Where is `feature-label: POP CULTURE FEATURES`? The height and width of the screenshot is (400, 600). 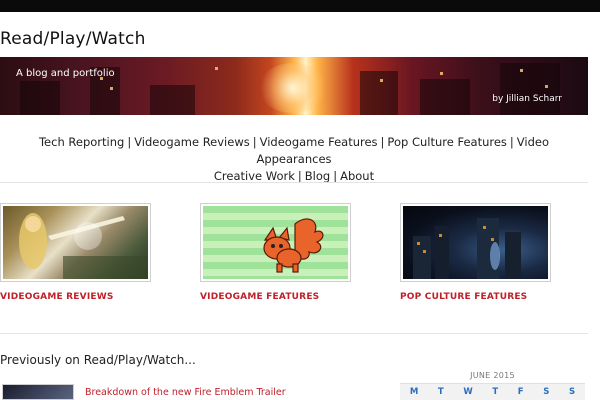
feature-label: POP CULTURE FEATURES is located at coordinates (475, 297).